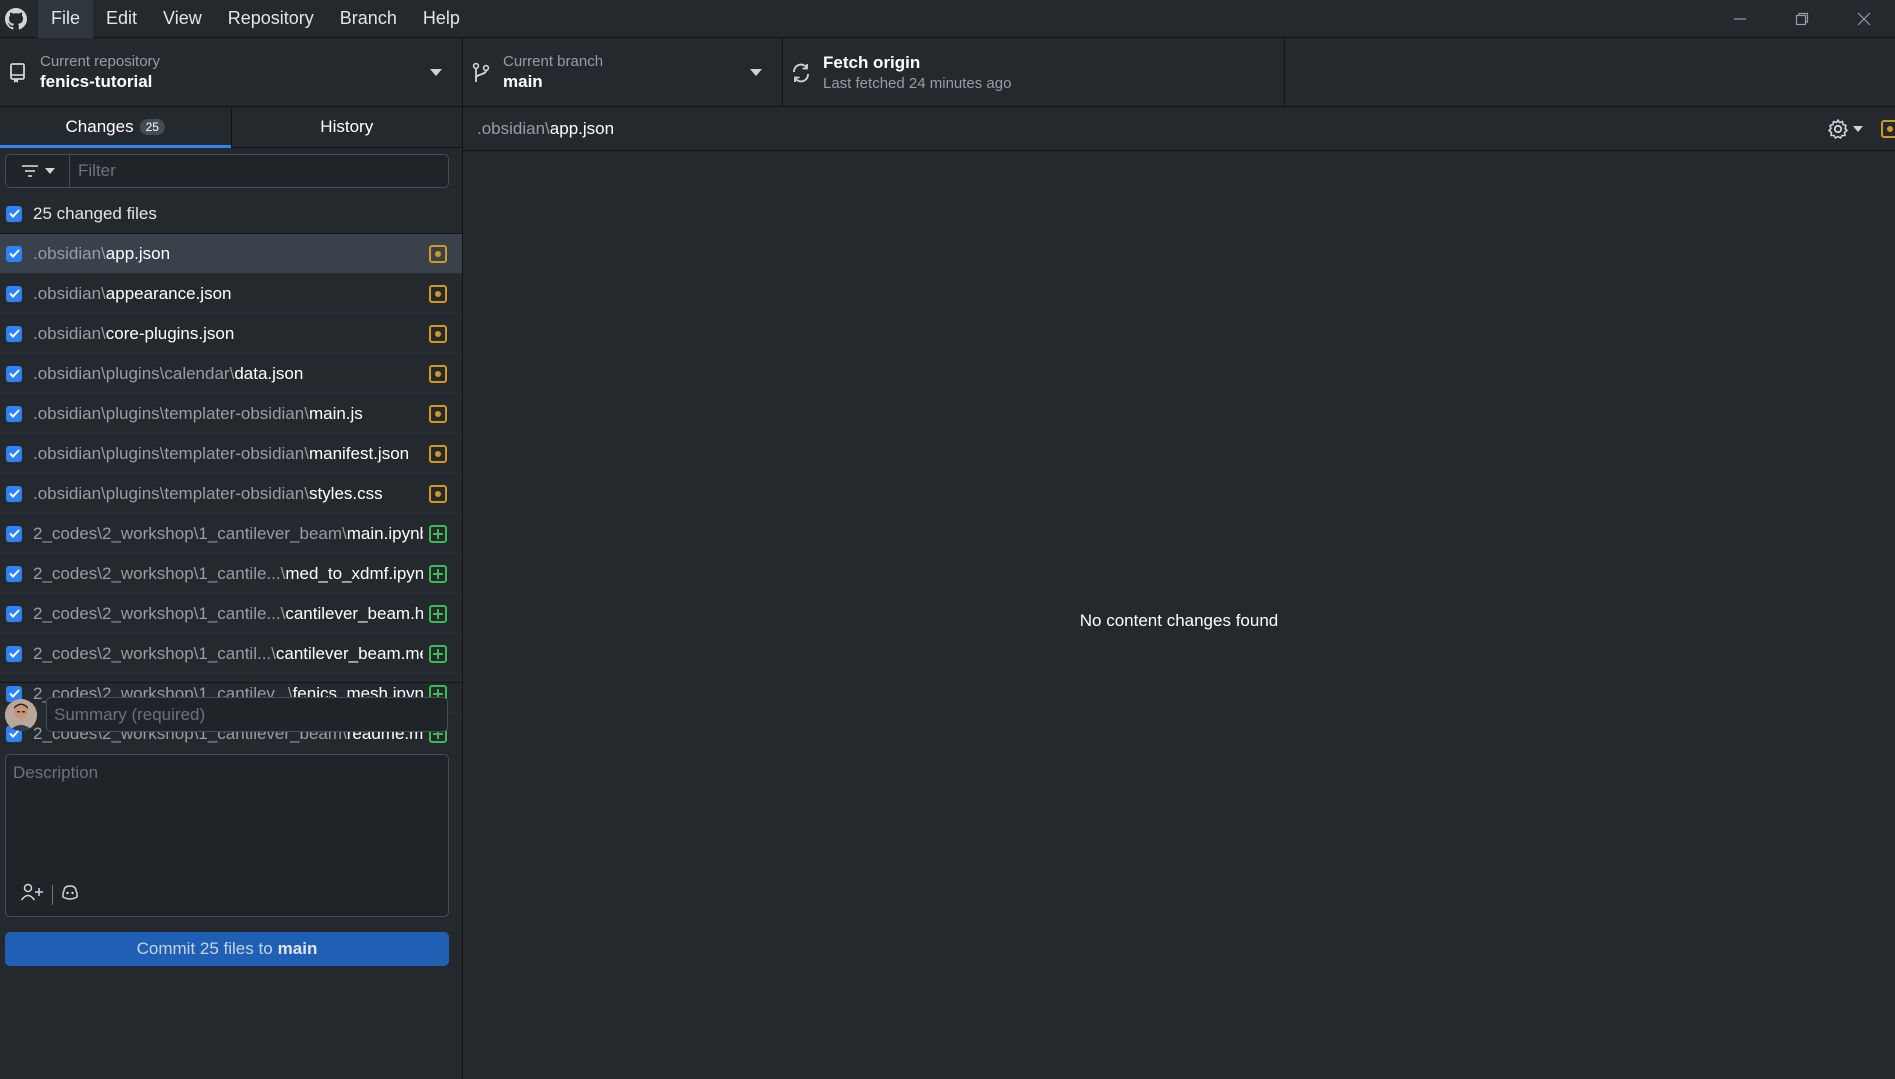 This screenshot has width=1895, height=1079. Describe the element at coordinates (441, 19) in the screenshot. I see `menu-help: Help` at that location.